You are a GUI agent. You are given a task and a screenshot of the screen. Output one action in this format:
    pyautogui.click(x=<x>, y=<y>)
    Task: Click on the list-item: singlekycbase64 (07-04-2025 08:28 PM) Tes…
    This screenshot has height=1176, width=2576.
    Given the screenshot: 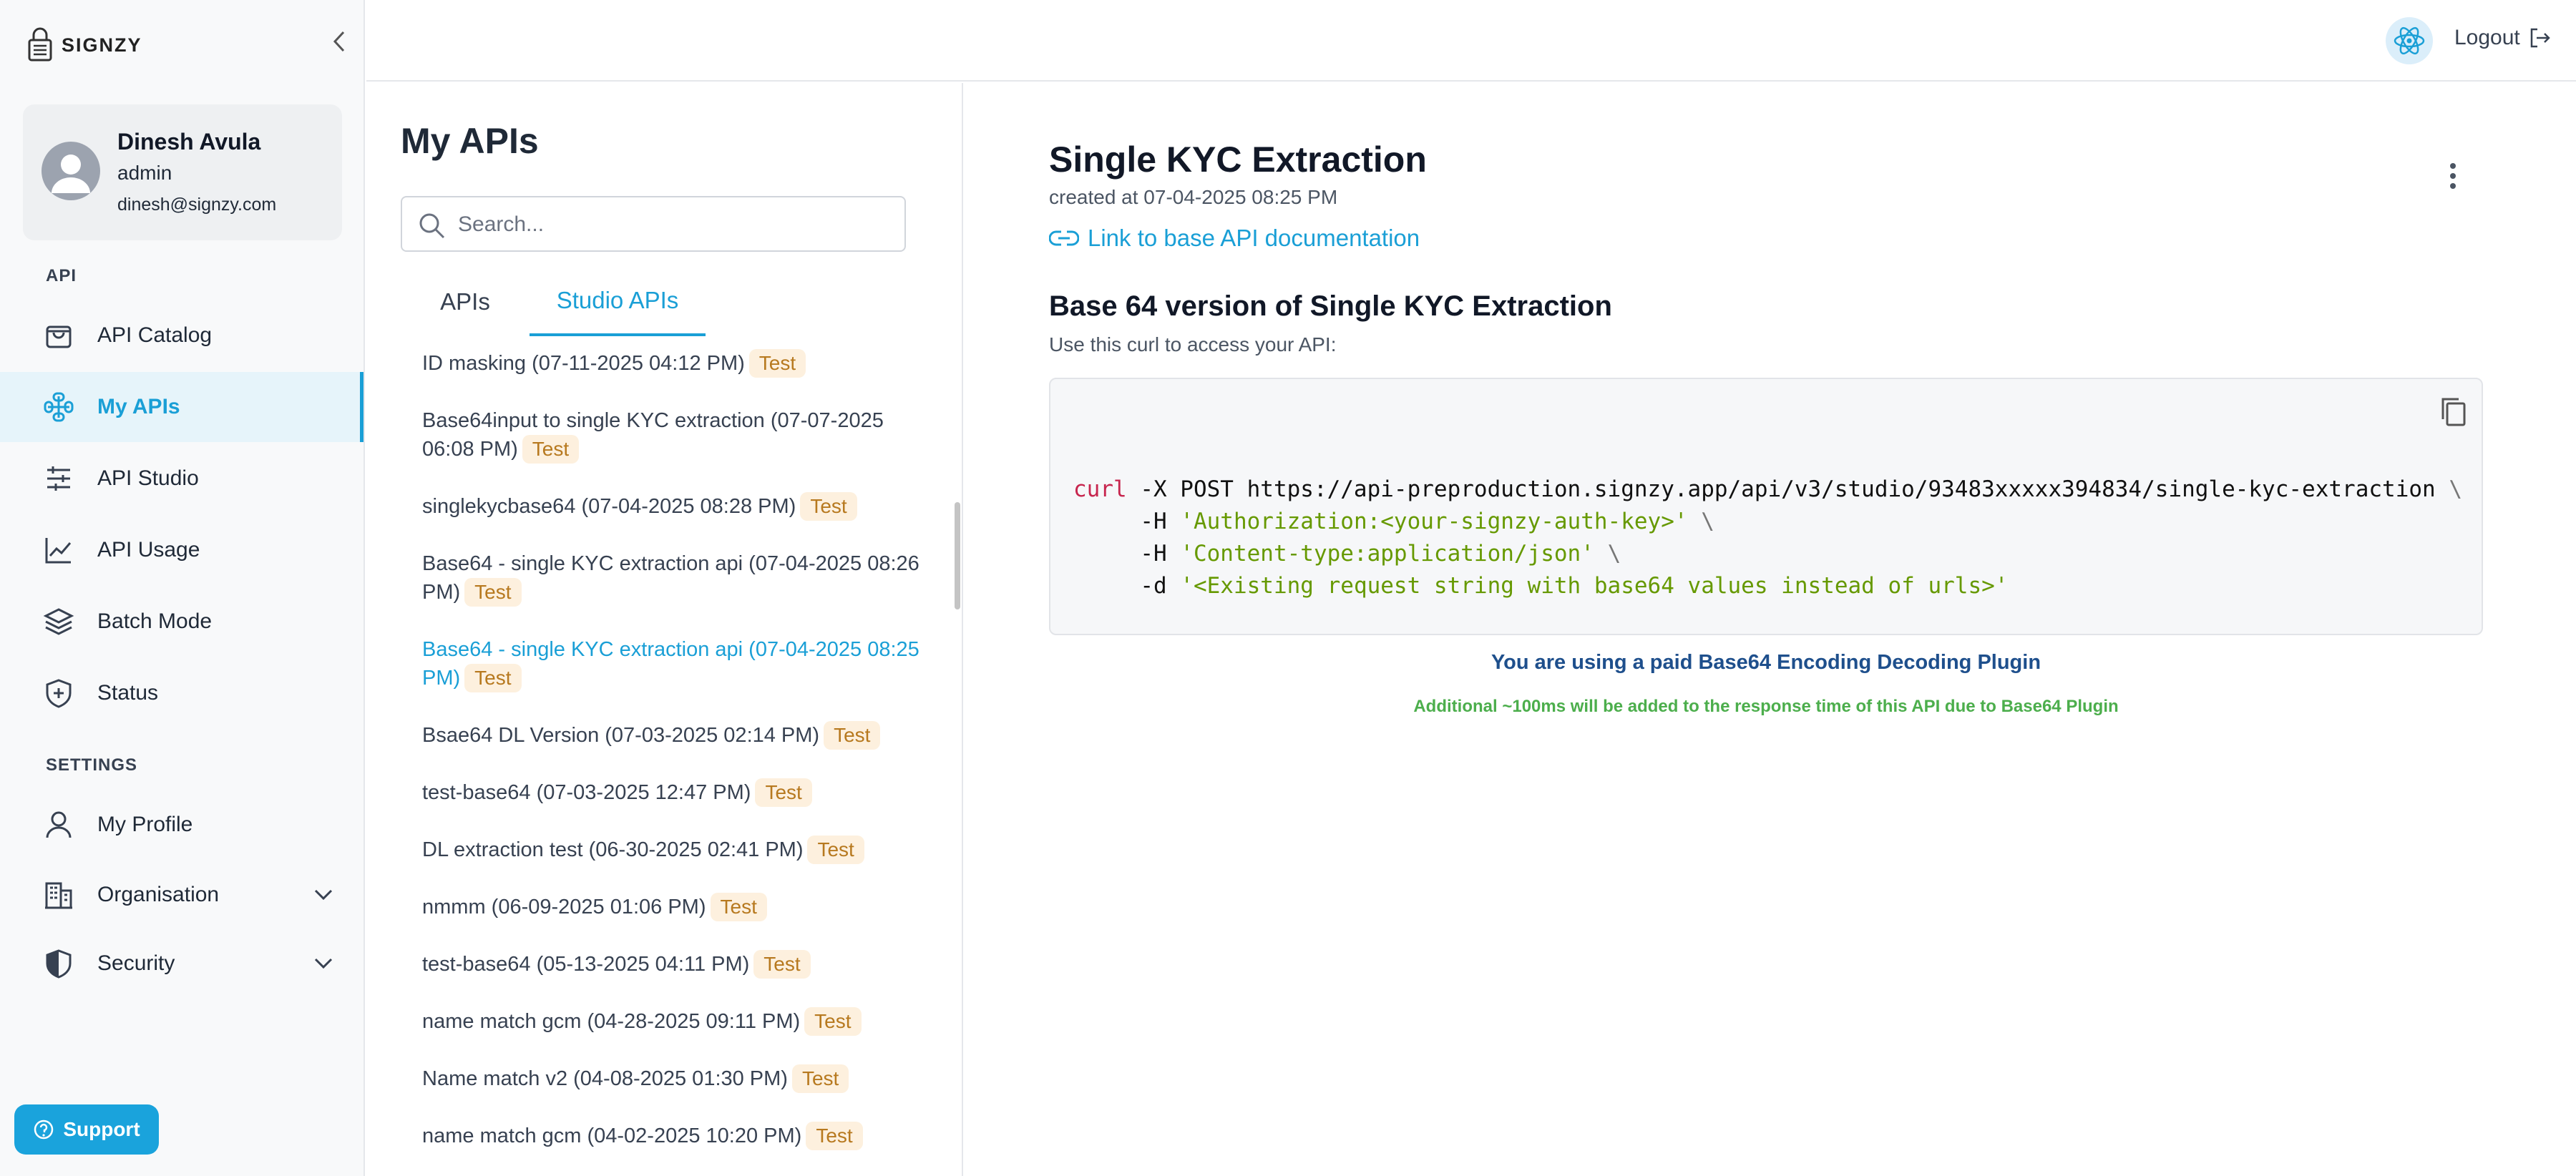 What is the action you would take?
    pyautogui.click(x=672, y=507)
    